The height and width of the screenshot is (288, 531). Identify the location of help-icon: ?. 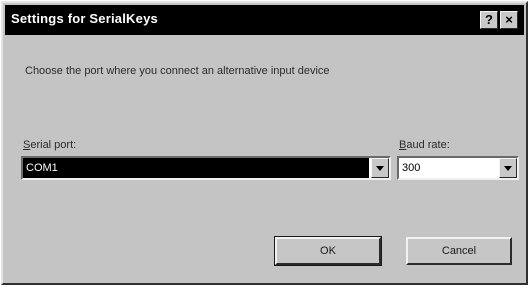
(489, 20).